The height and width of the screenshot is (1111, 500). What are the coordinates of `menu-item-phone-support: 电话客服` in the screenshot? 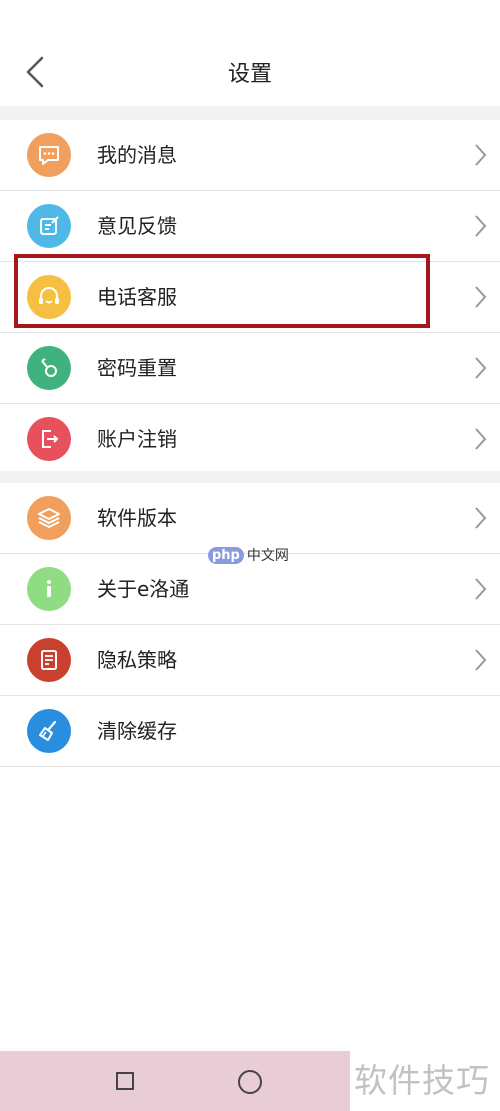 It's located at (250, 297).